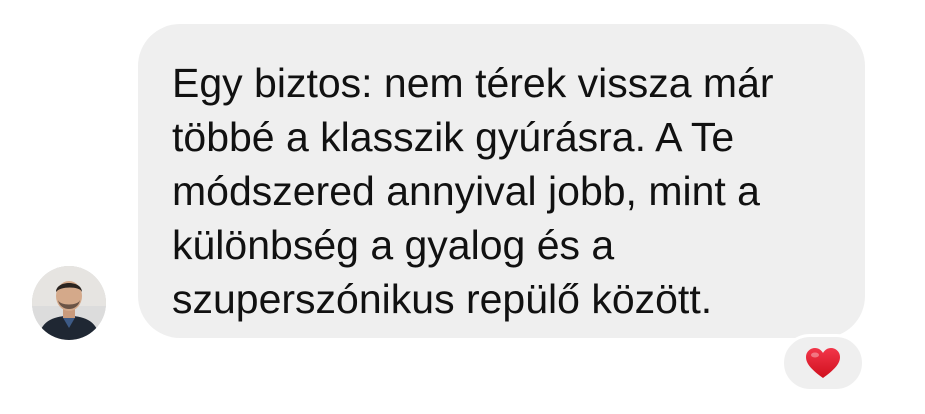  What do you see at coordinates (393, 245) in the screenshot?
I see `message-line: különbség a gyalog és a` at bounding box center [393, 245].